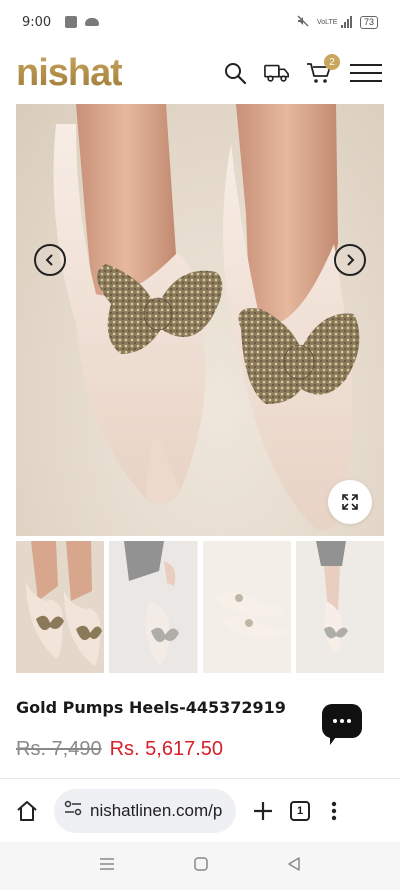 Image resolution: width=400 pixels, height=890 pixels. Describe the element at coordinates (71, 22) in the screenshot. I see `notification-icon` at that location.